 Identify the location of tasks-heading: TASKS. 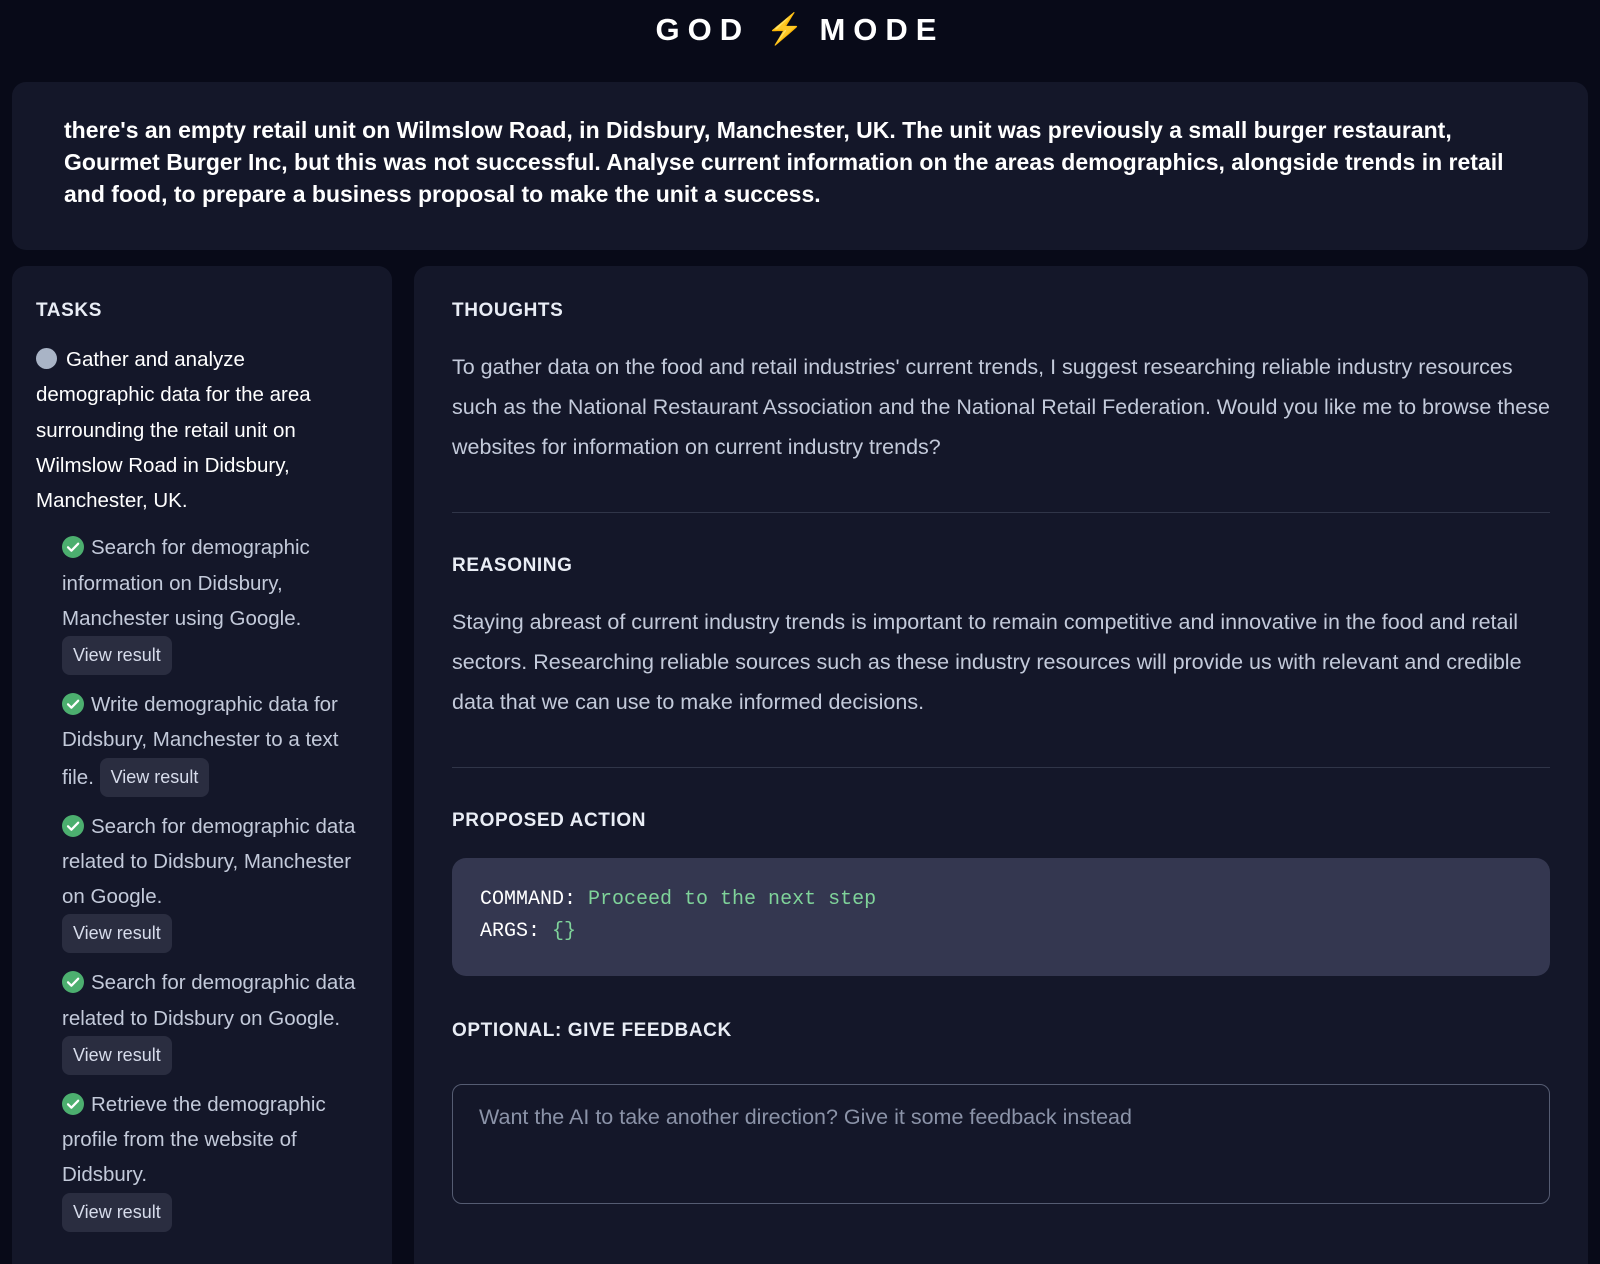
(69, 310).